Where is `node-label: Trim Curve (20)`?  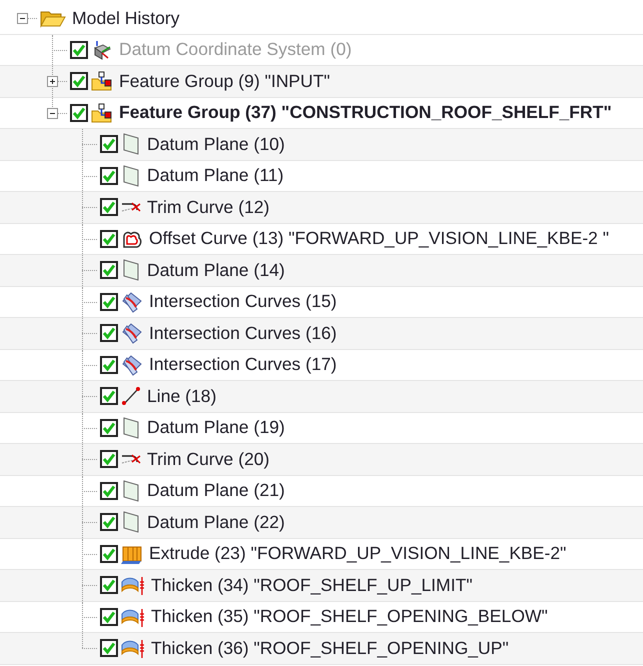
node-label: Trim Curve (20) is located at coordinates (208, 459).